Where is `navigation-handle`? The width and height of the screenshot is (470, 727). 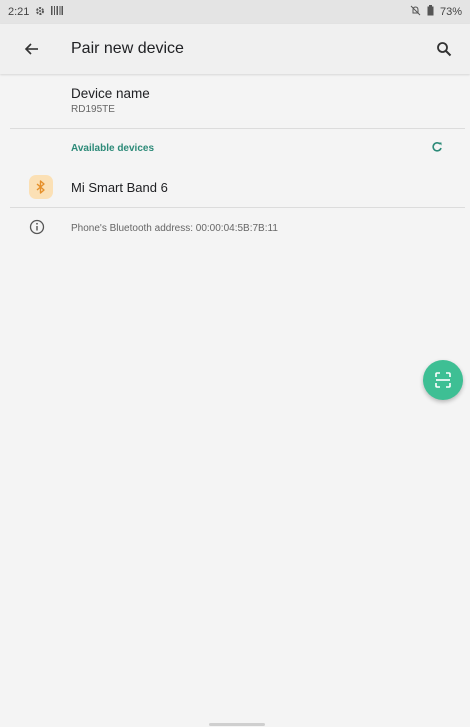 navigation-handle is located at coordinates (237, 724).